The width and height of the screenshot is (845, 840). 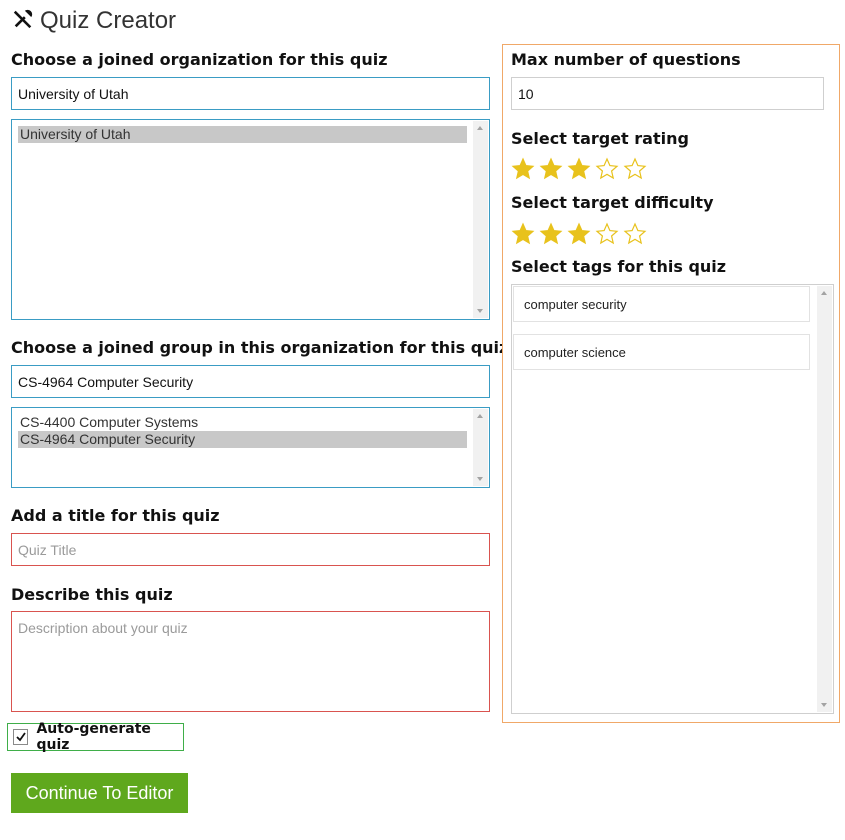 I want to click on group-input: CS-4964 Computer Security, so click(x=250, y=381).